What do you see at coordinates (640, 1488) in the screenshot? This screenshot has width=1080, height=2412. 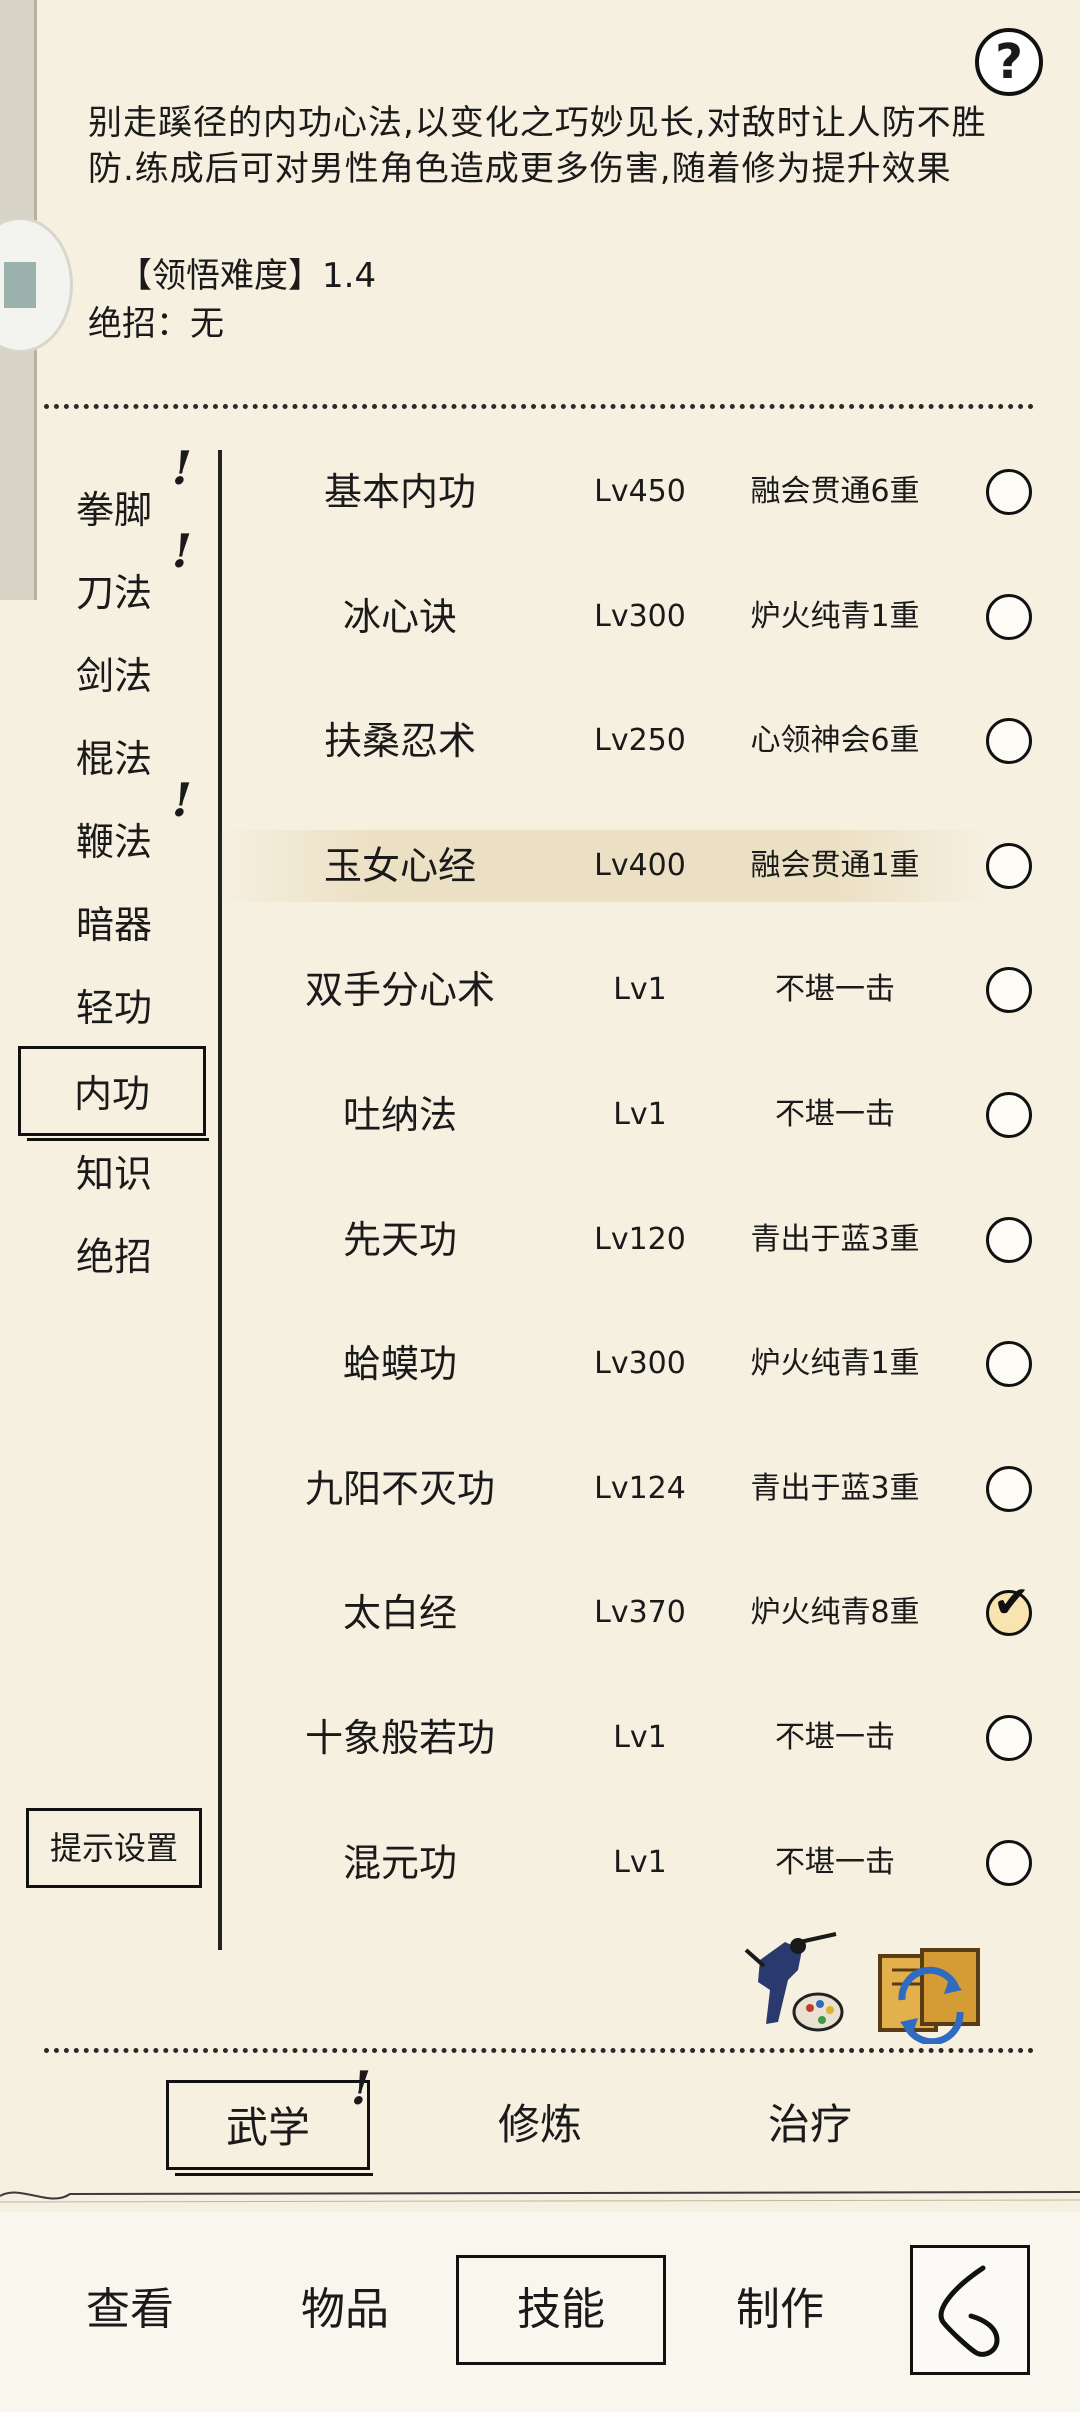 I see `skill-level: Lv124` at bounding box center [640, 1488].